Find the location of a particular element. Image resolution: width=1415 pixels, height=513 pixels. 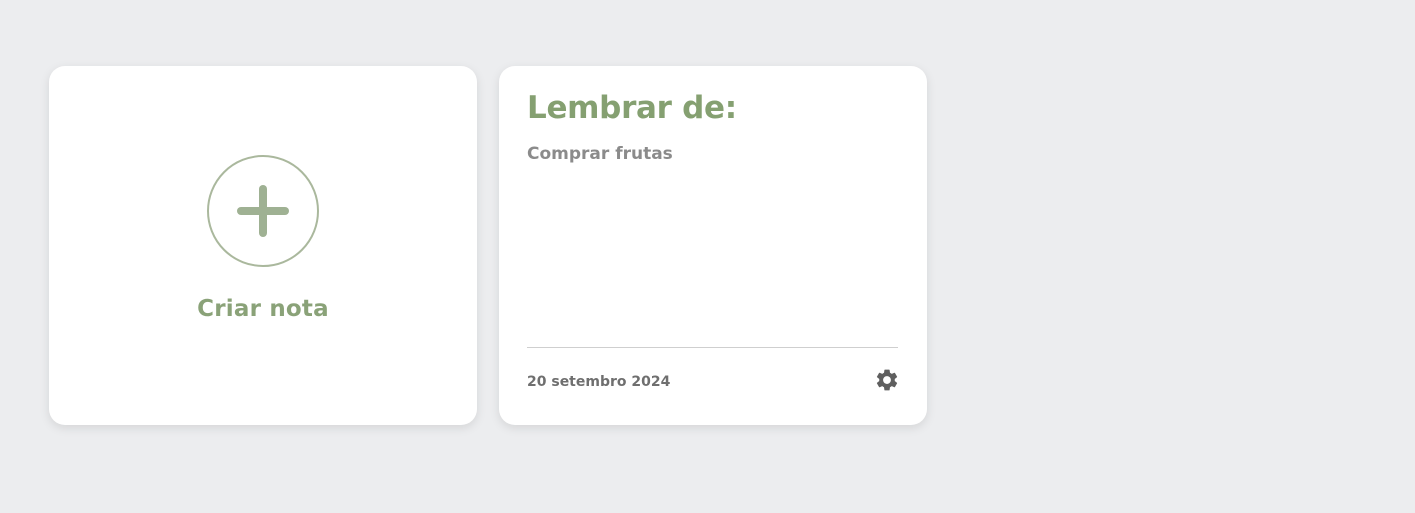

note-date: 20 setembro 2024 is located at coordinates (599, 382).